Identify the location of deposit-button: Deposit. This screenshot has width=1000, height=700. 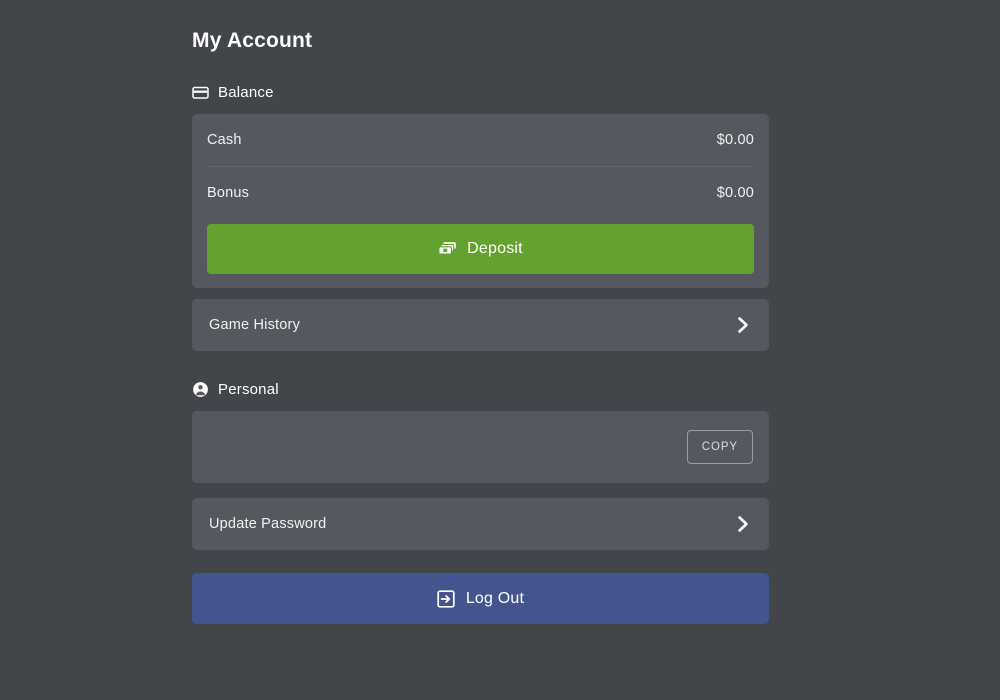
(480, 249).